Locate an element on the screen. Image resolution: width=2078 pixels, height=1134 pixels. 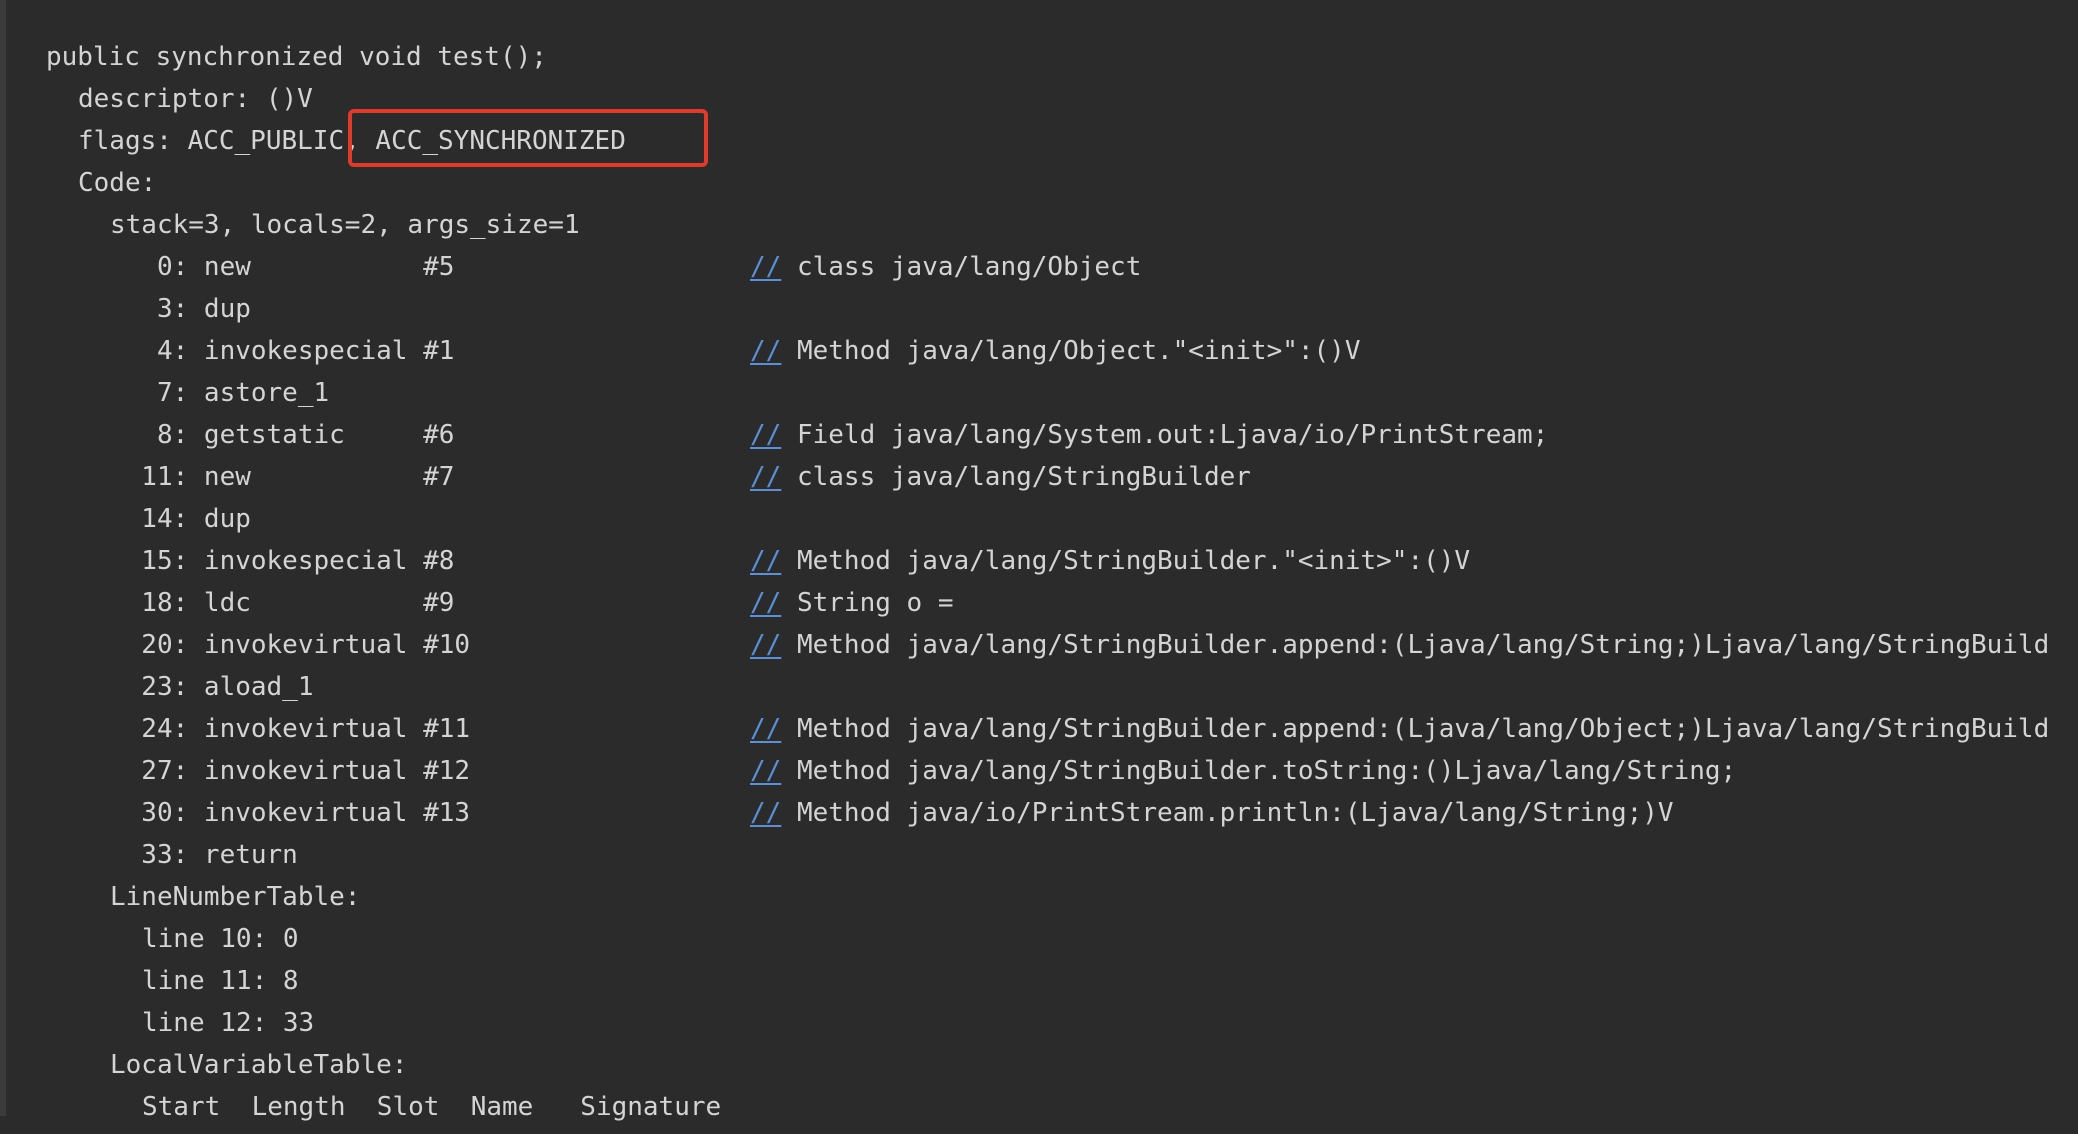
comment-text: class java/lang/Object is located at coordinates (969, 267).